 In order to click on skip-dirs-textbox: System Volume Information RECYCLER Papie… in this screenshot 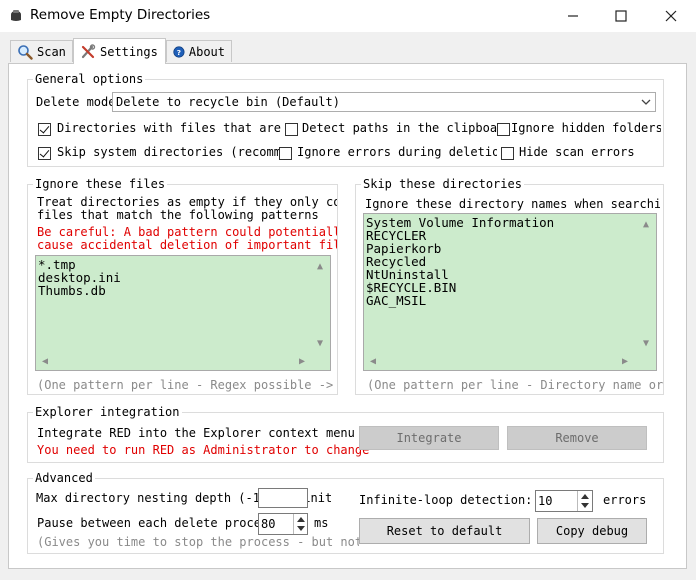, I will do `click(510, 292)`.